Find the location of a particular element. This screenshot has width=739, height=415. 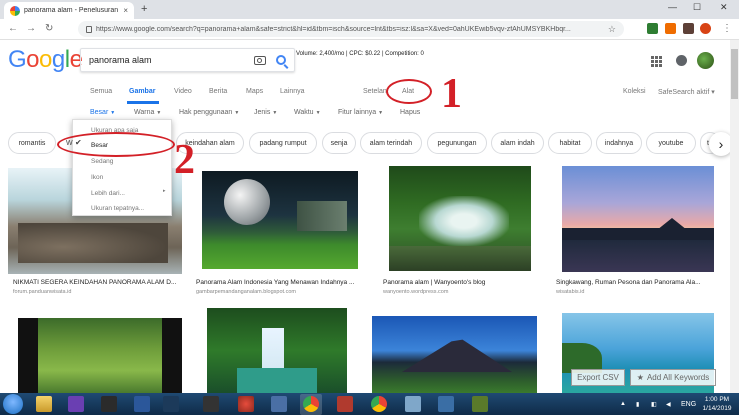

chip: pegunungan is located at coordinates (457, 143).